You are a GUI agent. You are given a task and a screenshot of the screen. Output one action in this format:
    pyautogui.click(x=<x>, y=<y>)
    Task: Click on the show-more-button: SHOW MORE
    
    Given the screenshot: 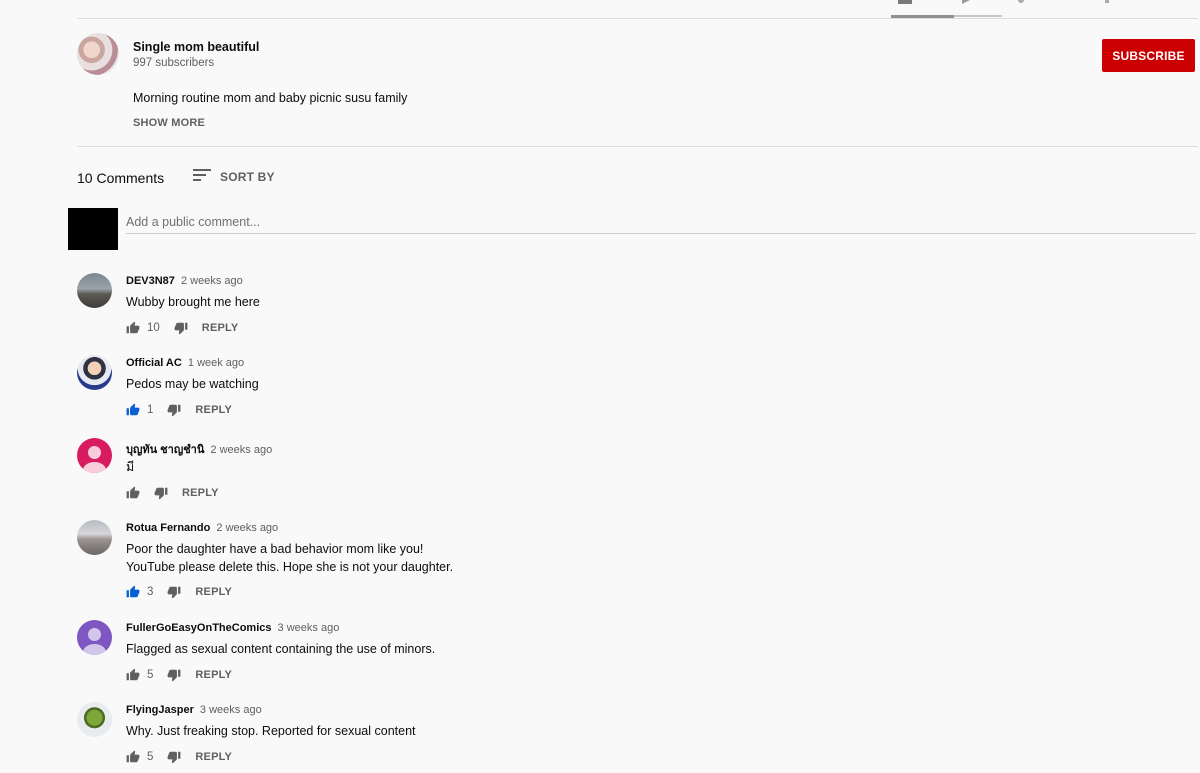 What is the action you would take?
    pyautogui.click(x=169, y=123)
    